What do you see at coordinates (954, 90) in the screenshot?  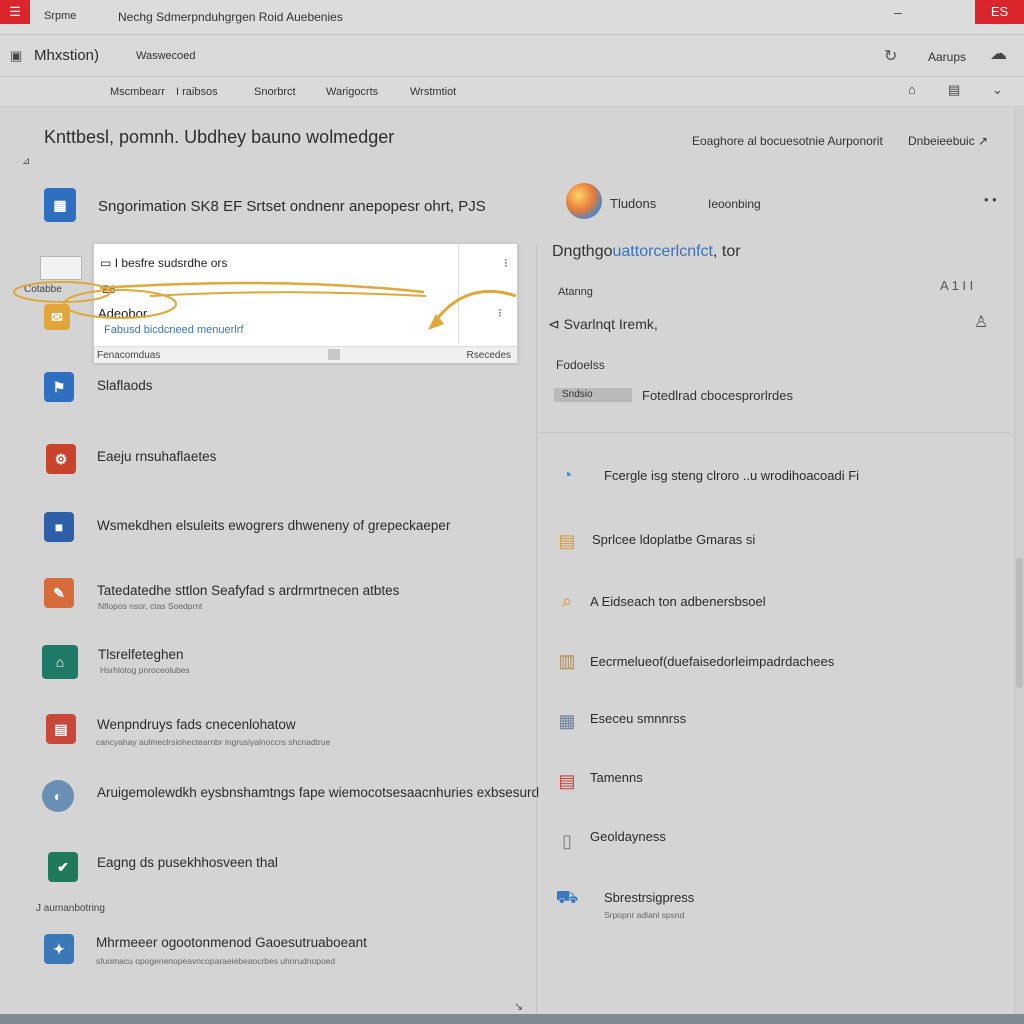 I see `document-icon: ▤` at bounding box center [954, 90].